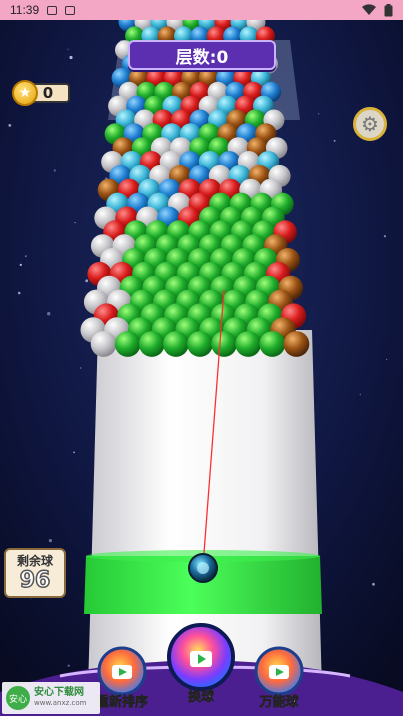  What do you see at coordinates (60, 703) in the screenshot?
I see `watermark-url: www.anxz.com` at bounding box center [60, 703].